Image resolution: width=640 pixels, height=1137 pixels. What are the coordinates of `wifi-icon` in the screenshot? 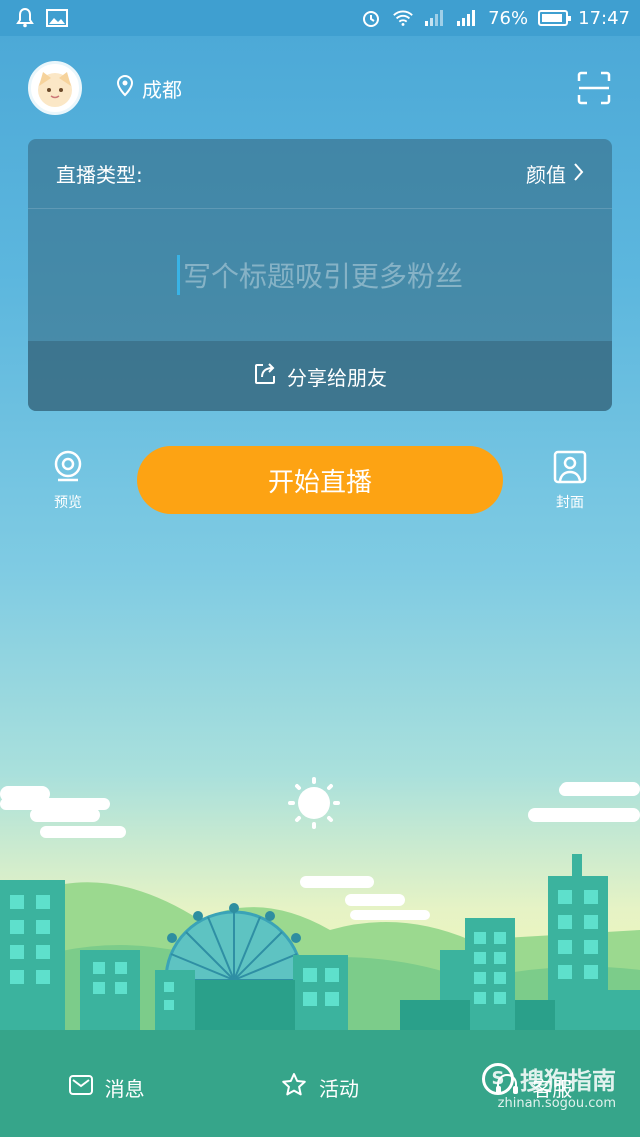 It's located at (403, 18).